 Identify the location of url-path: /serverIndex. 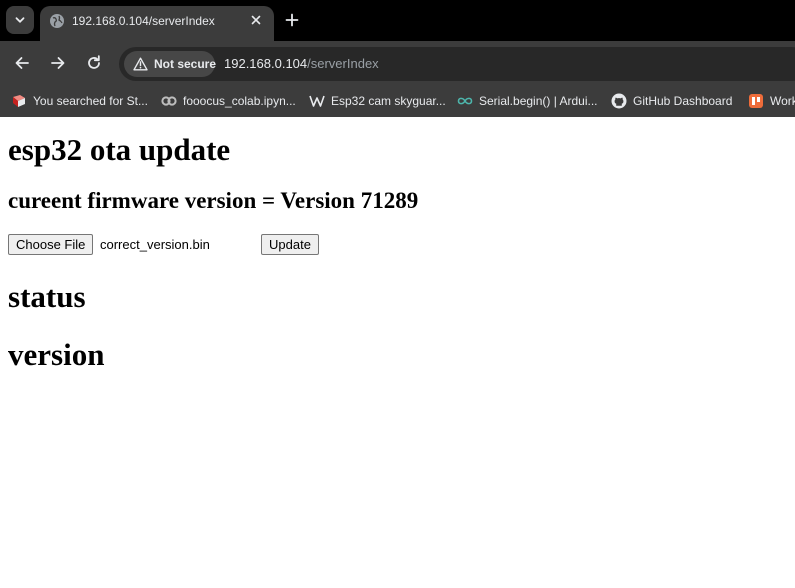
(343, 63).